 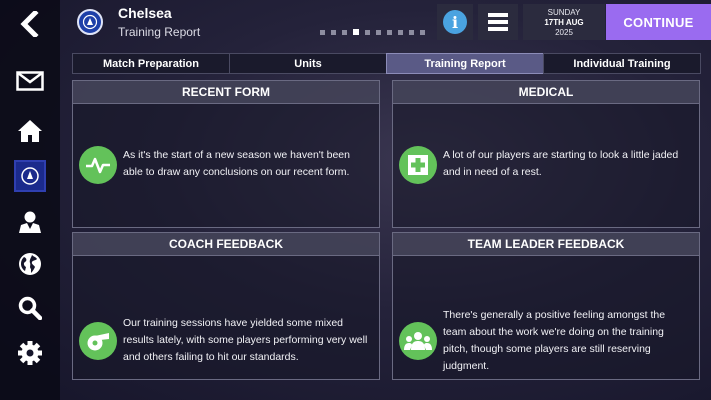 I want to click on group-icon, so click(x=418, y=341).